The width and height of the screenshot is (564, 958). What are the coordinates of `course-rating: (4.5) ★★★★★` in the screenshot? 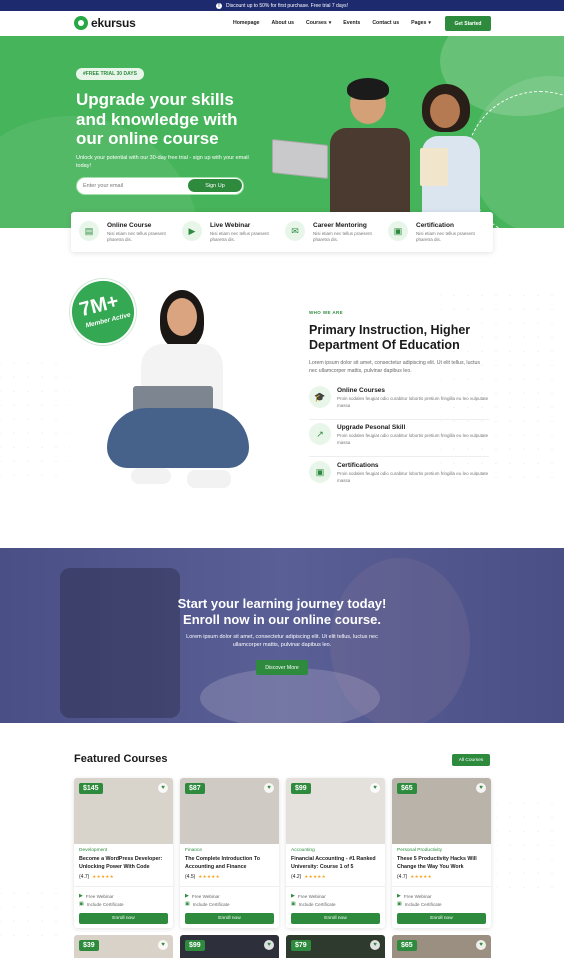 It's located at (202, 877).